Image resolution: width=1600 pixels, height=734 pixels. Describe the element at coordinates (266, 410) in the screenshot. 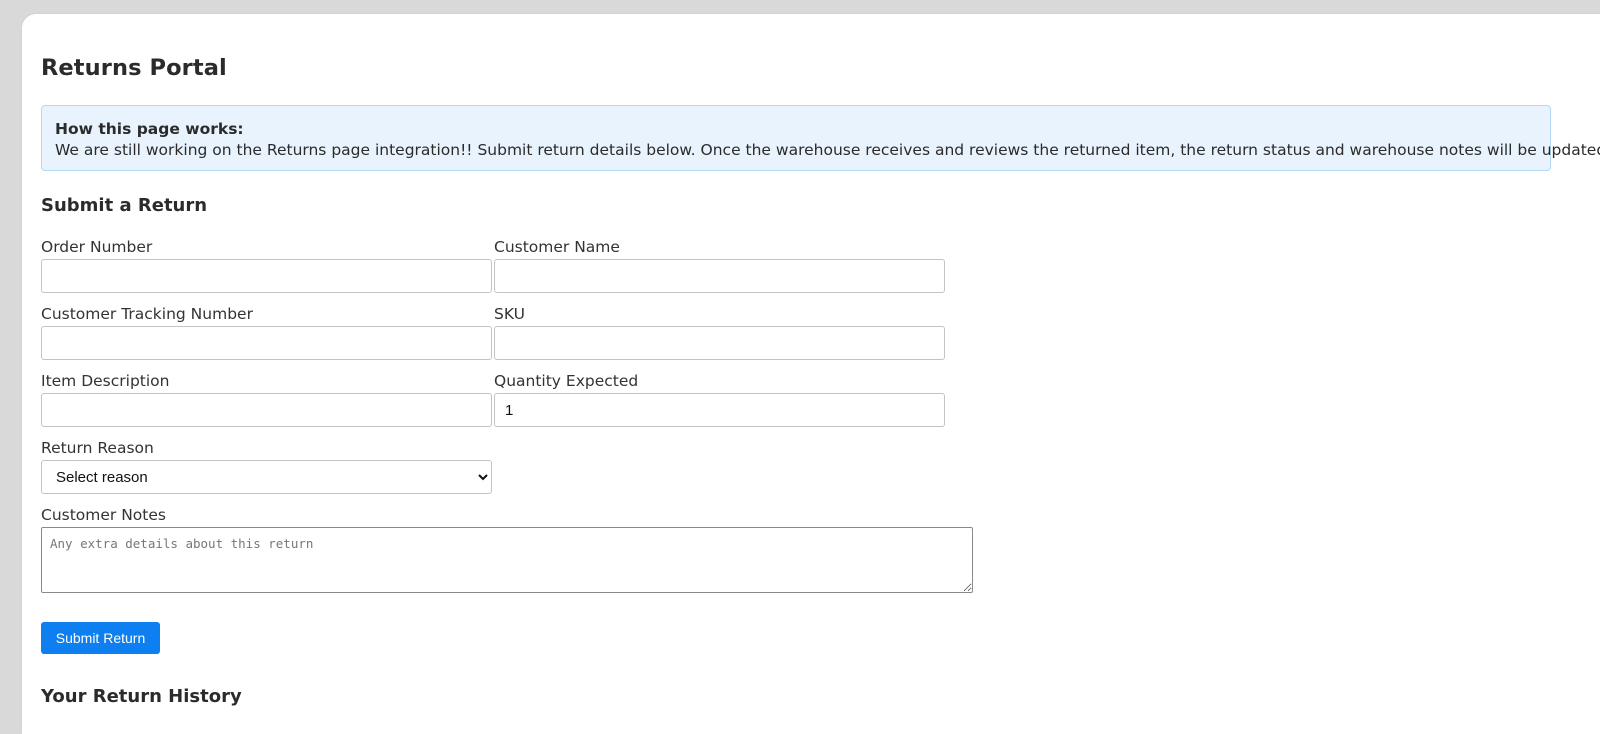

I see `item-description-input` at that location.